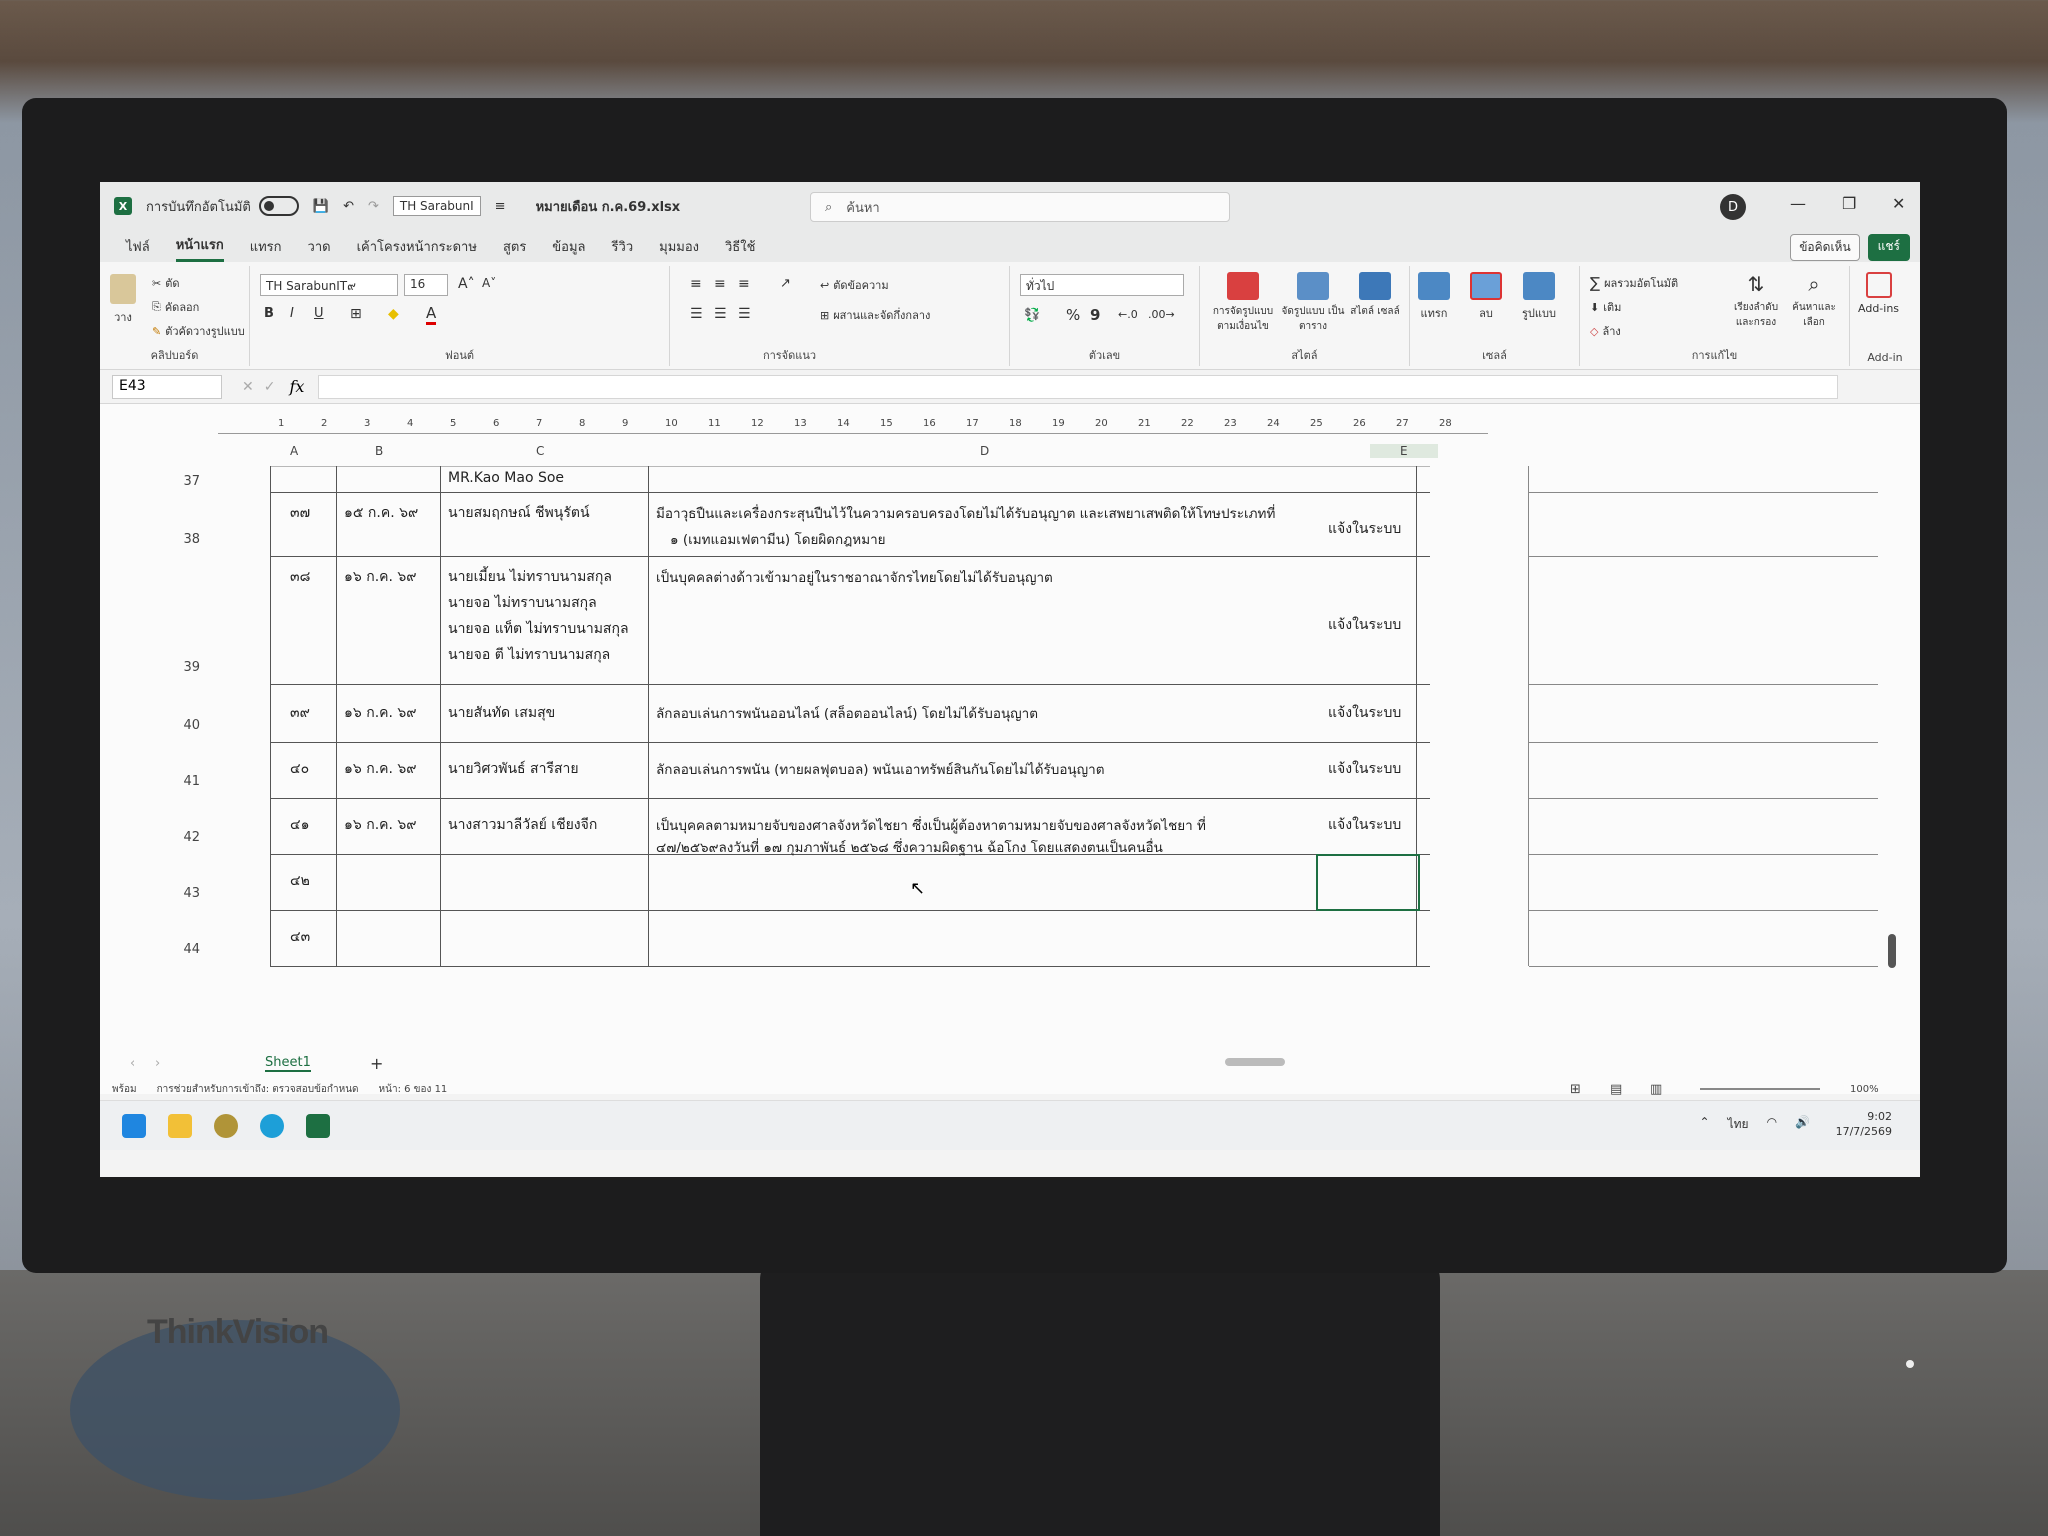  Describe the element at coordinates (854, 285) in the screenshot. I see `wrap-text-button: ↩ ตัดข้อความ` at that location.